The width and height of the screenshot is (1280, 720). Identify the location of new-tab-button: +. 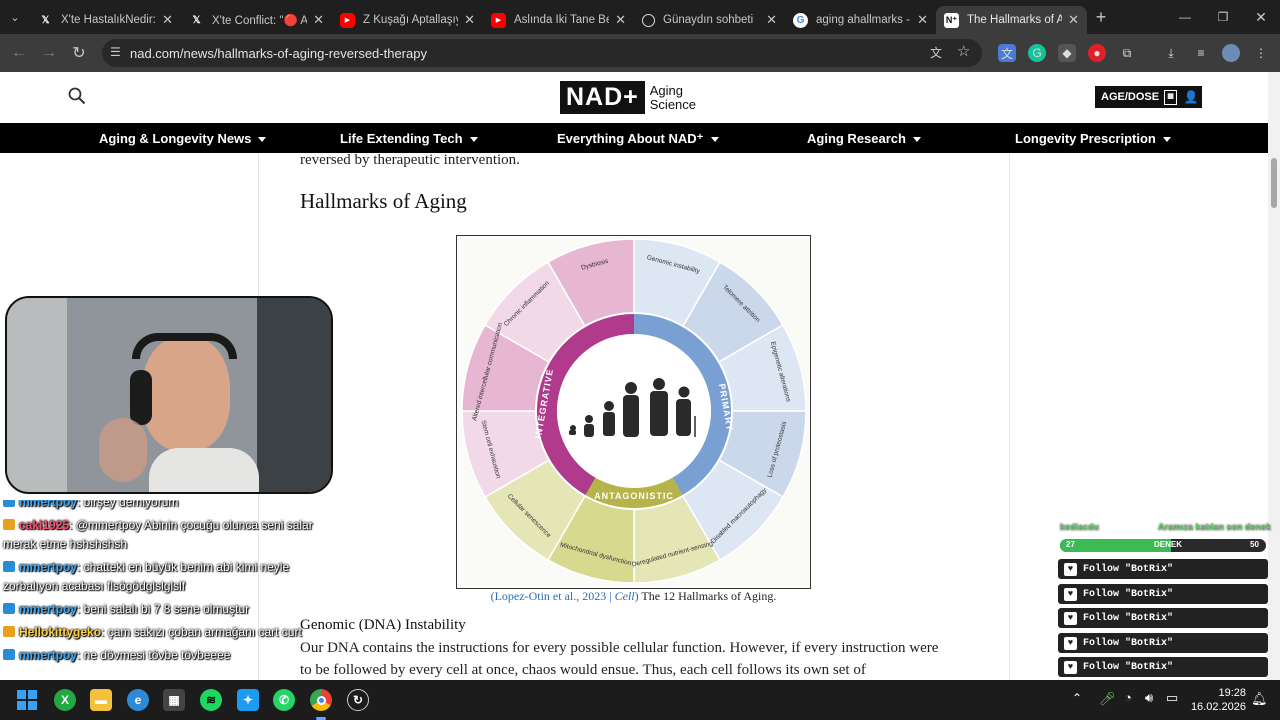
(1101, 17).